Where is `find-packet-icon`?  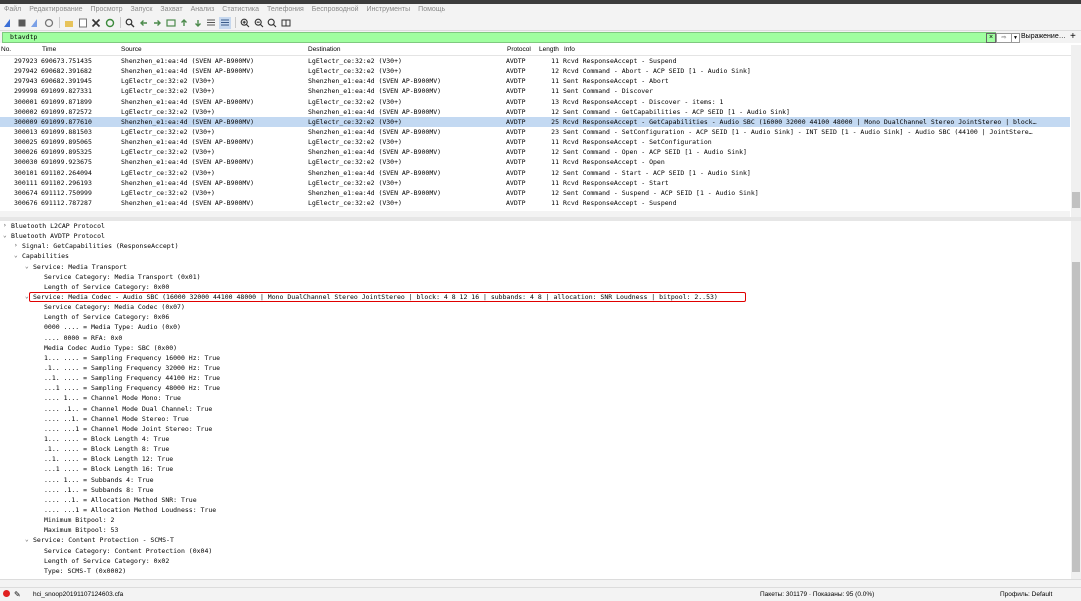
find-packet-icon is located at coordinates (130, 23).